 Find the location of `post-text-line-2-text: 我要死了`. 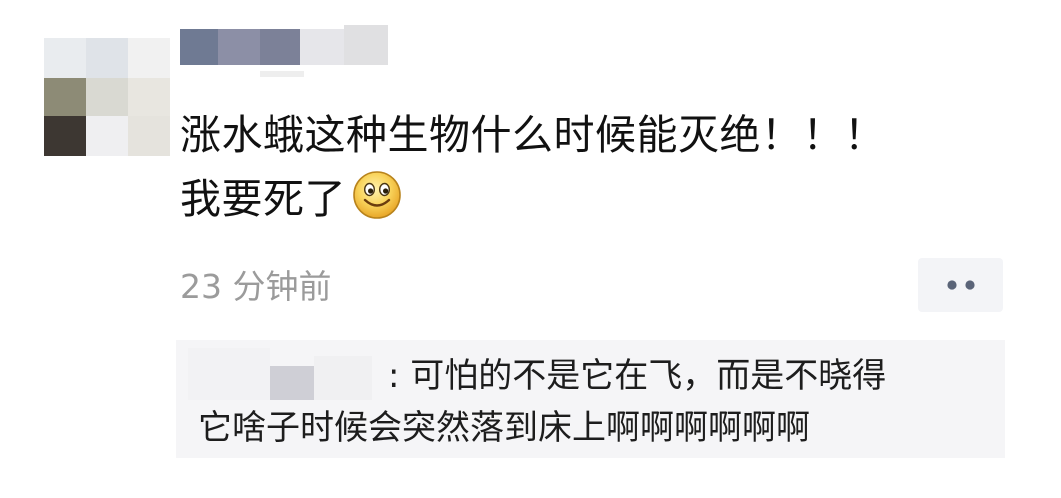

post-text-line-2-text: 我要死了 is located at coordinates (263, 199).